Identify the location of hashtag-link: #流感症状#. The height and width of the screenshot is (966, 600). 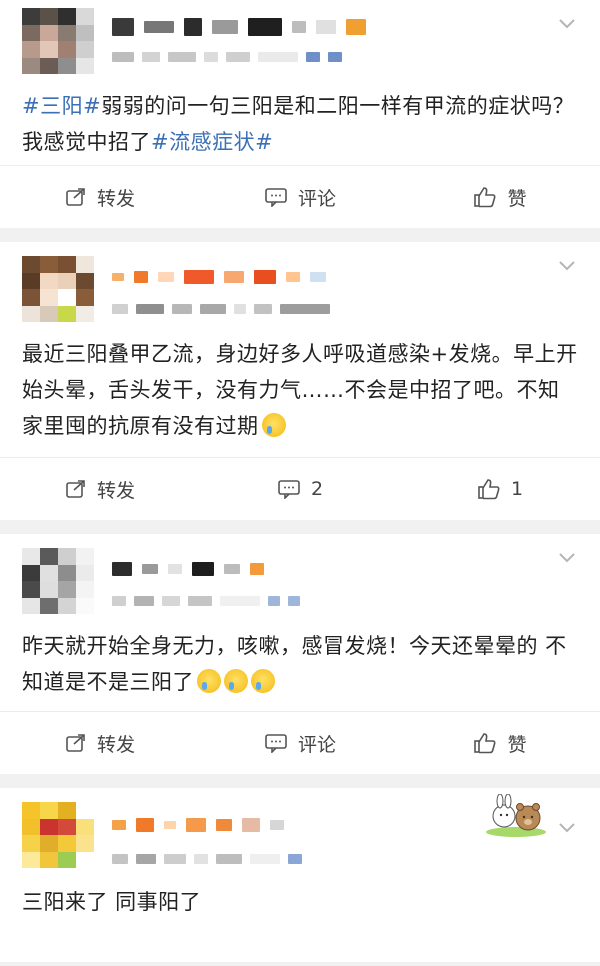
(212, 142).